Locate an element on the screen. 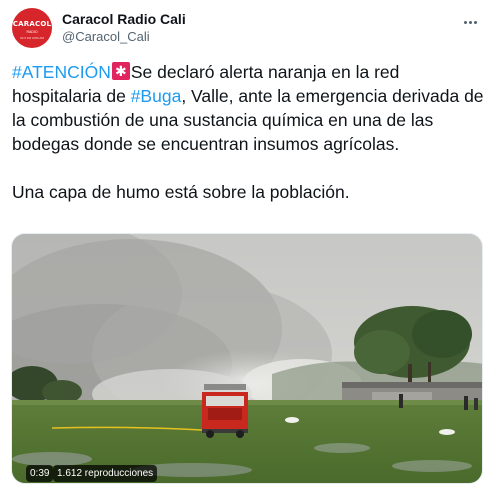  video-views-badge: 1.612 reproducciones is located at coordinates (105, 473).